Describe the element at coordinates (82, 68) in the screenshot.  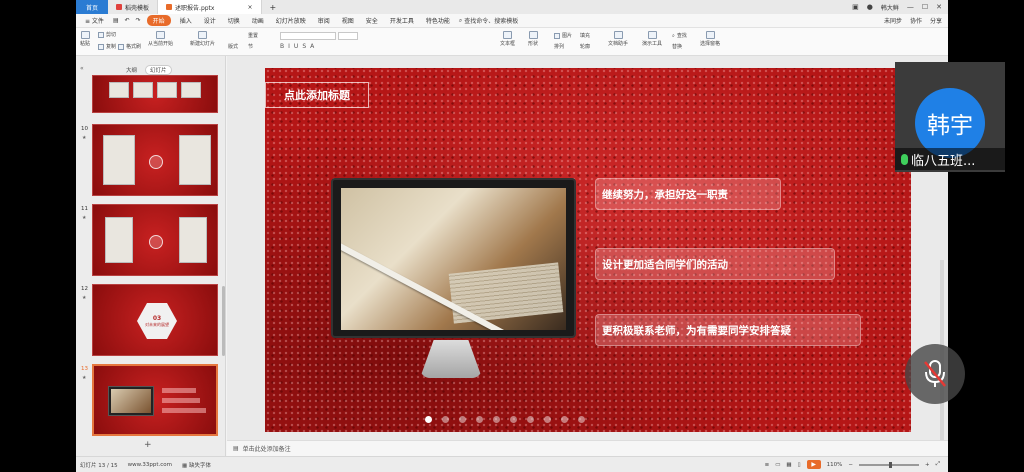
I see `collapse-panel-icon: «` at that location.